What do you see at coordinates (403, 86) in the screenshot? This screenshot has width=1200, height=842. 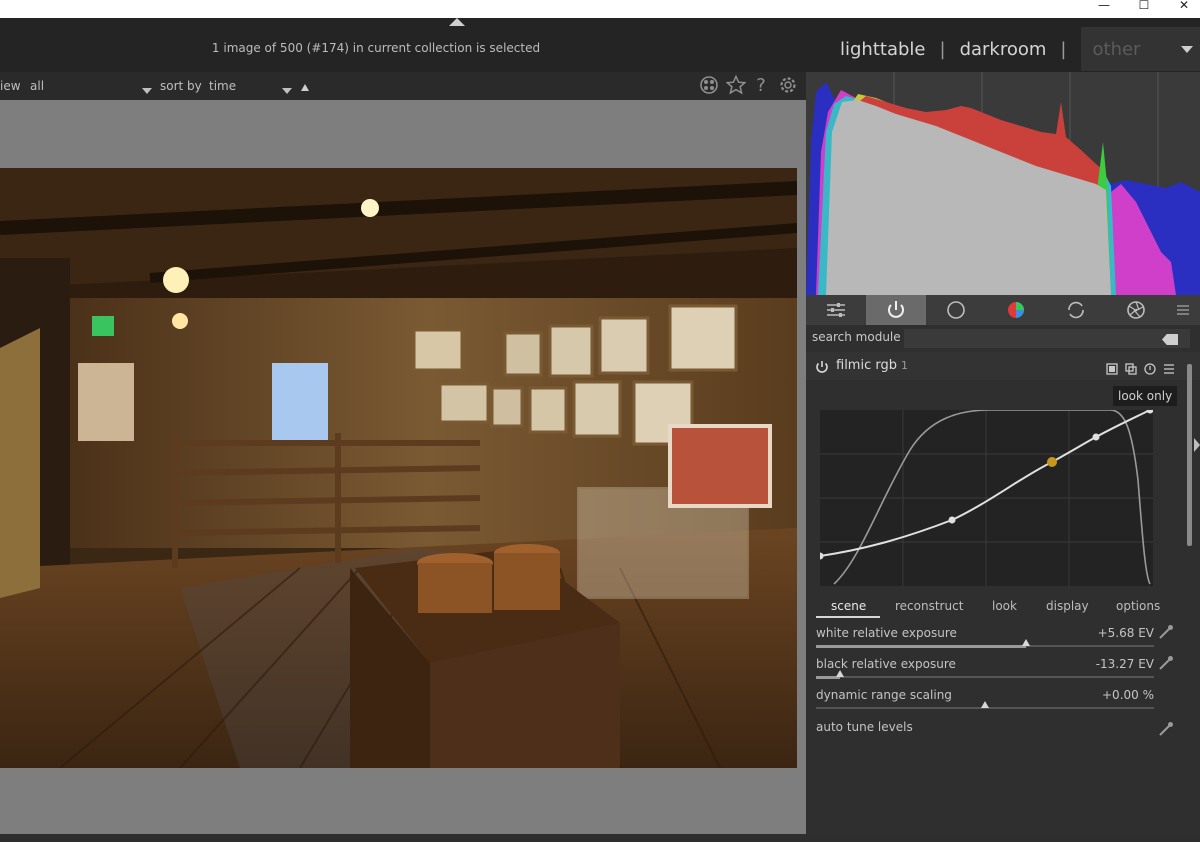 I see `filter-bar: iew all sort by time ?` at bounding box center [403, 86].